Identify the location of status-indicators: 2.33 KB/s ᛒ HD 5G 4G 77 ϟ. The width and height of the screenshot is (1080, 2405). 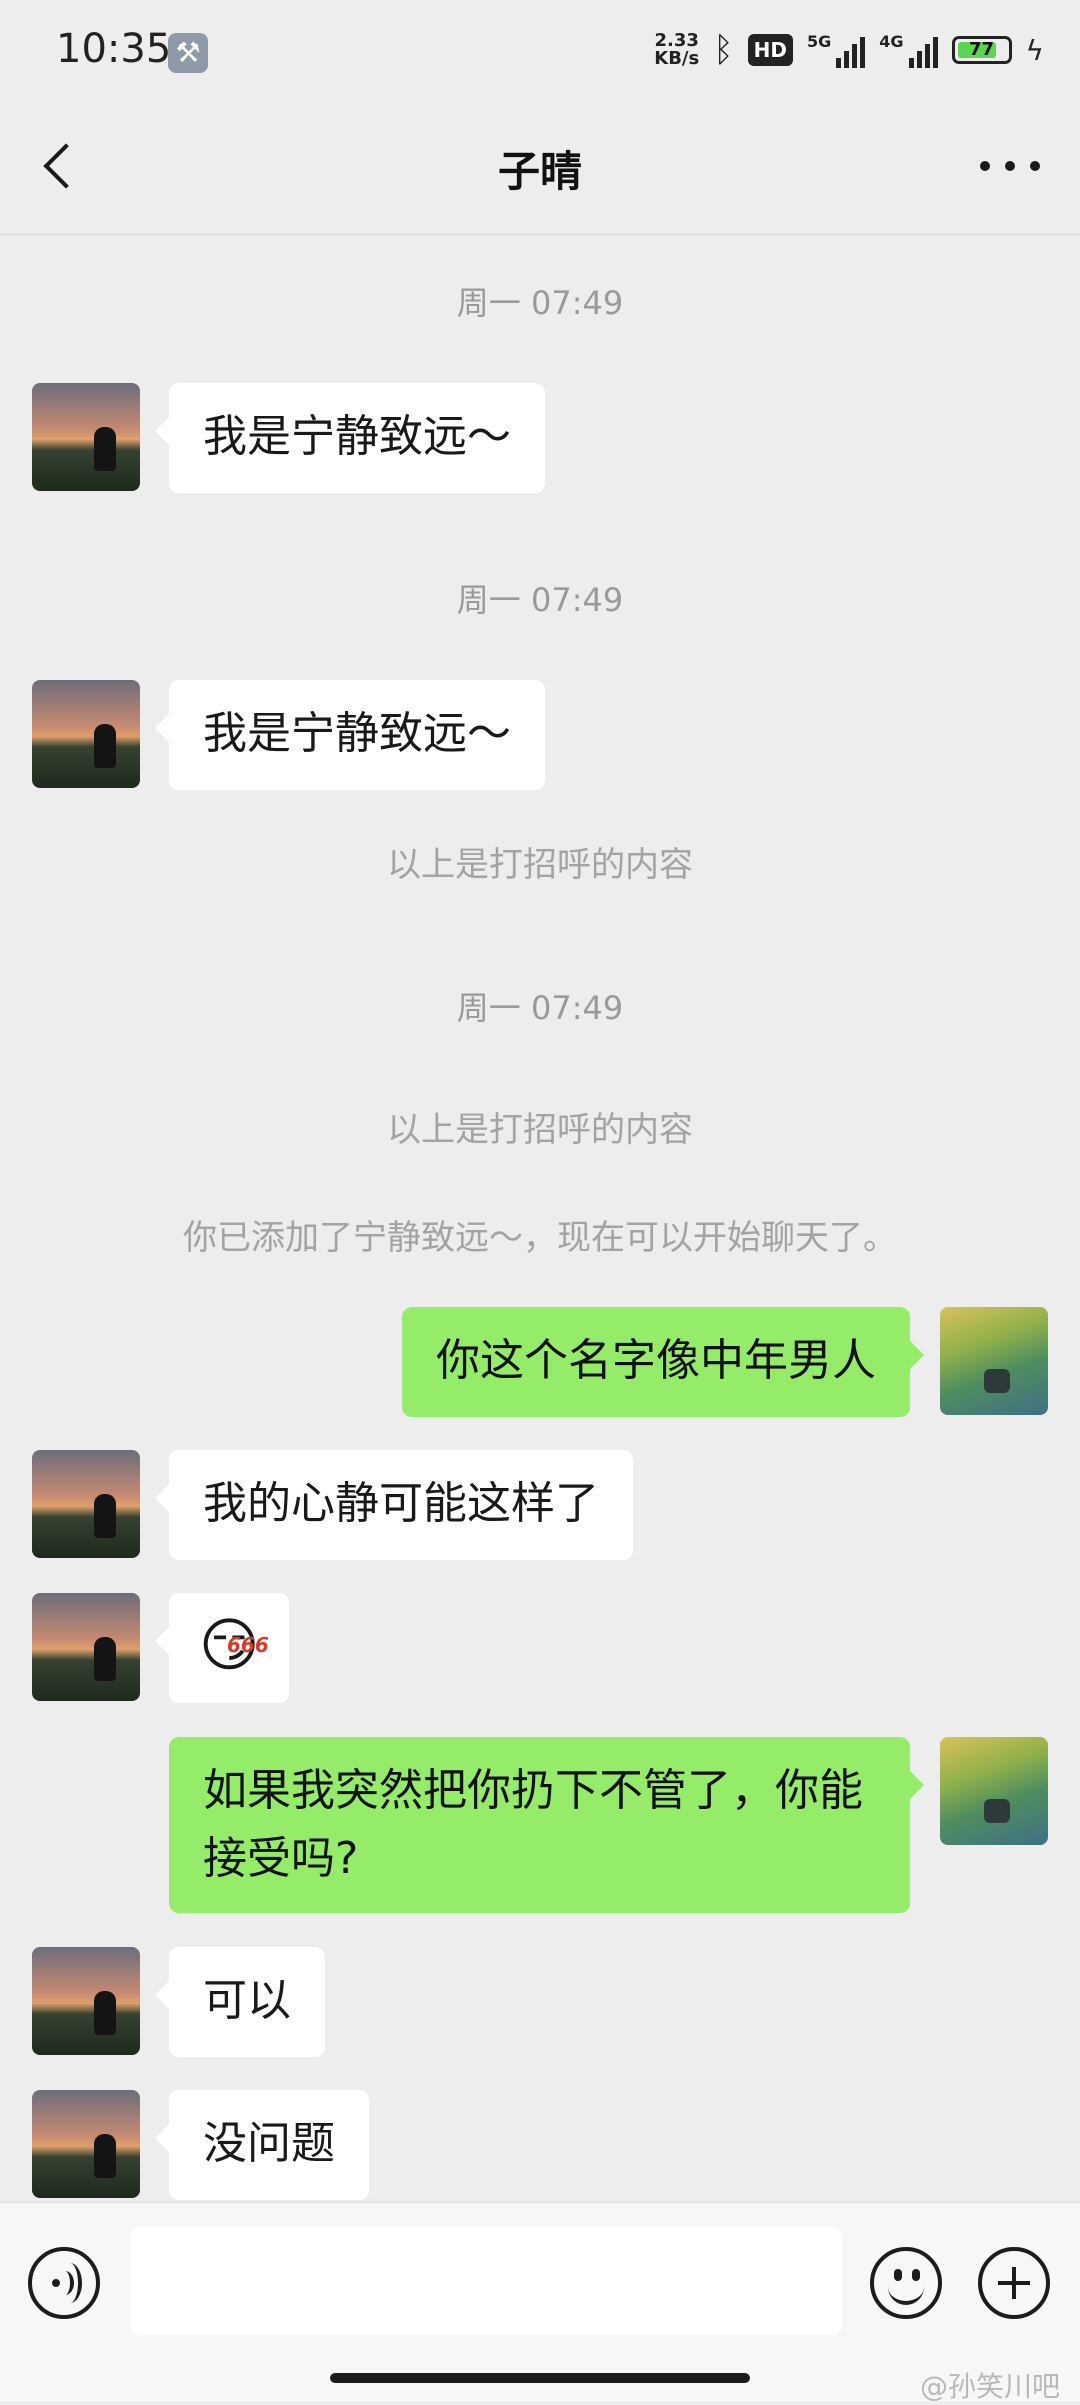
(849, 50).